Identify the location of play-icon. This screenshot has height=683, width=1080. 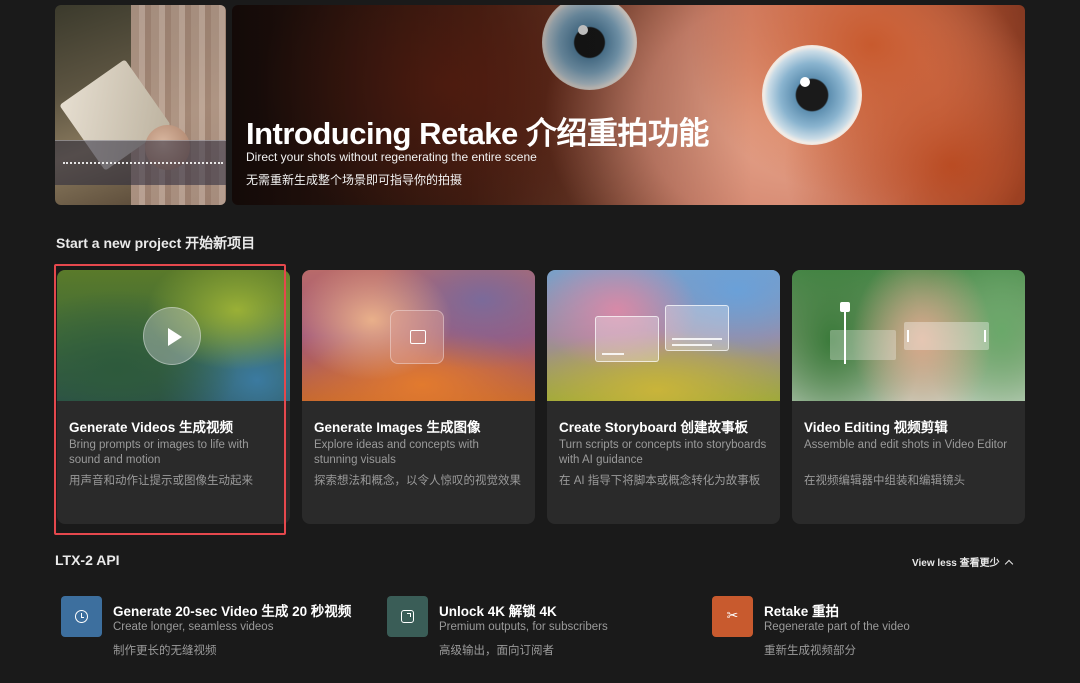
(172, 336).